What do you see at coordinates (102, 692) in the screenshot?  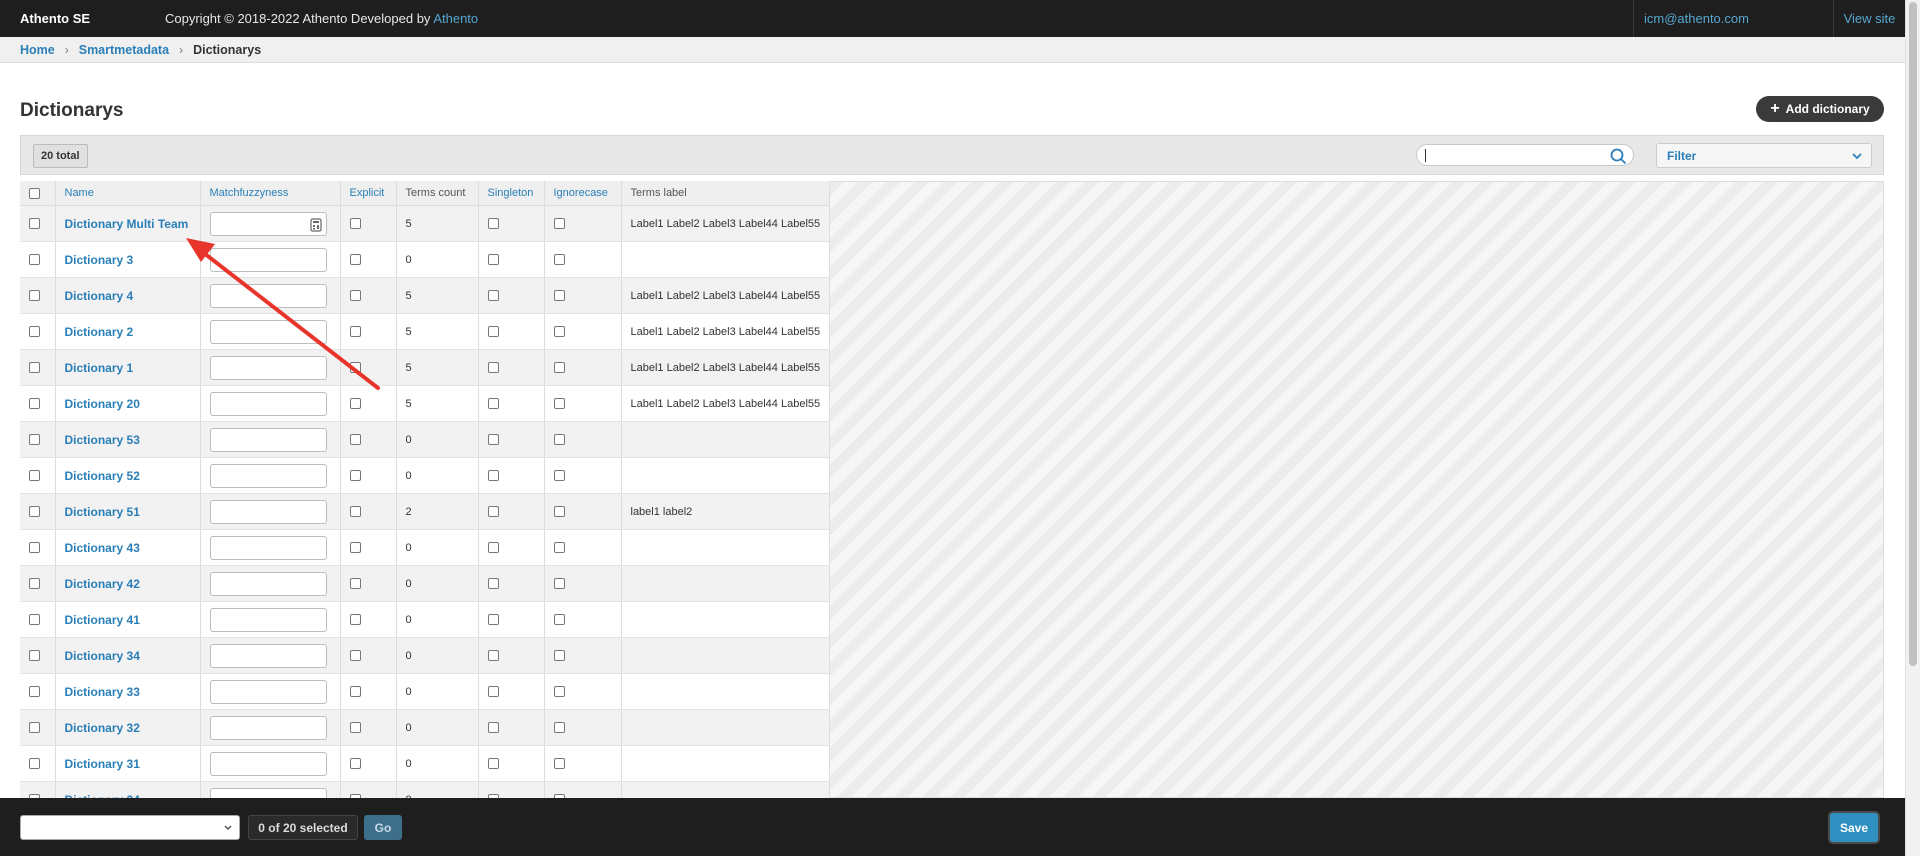 I see `dictionary-name-link: Dictionary 33` at bounding box center [102, 692].